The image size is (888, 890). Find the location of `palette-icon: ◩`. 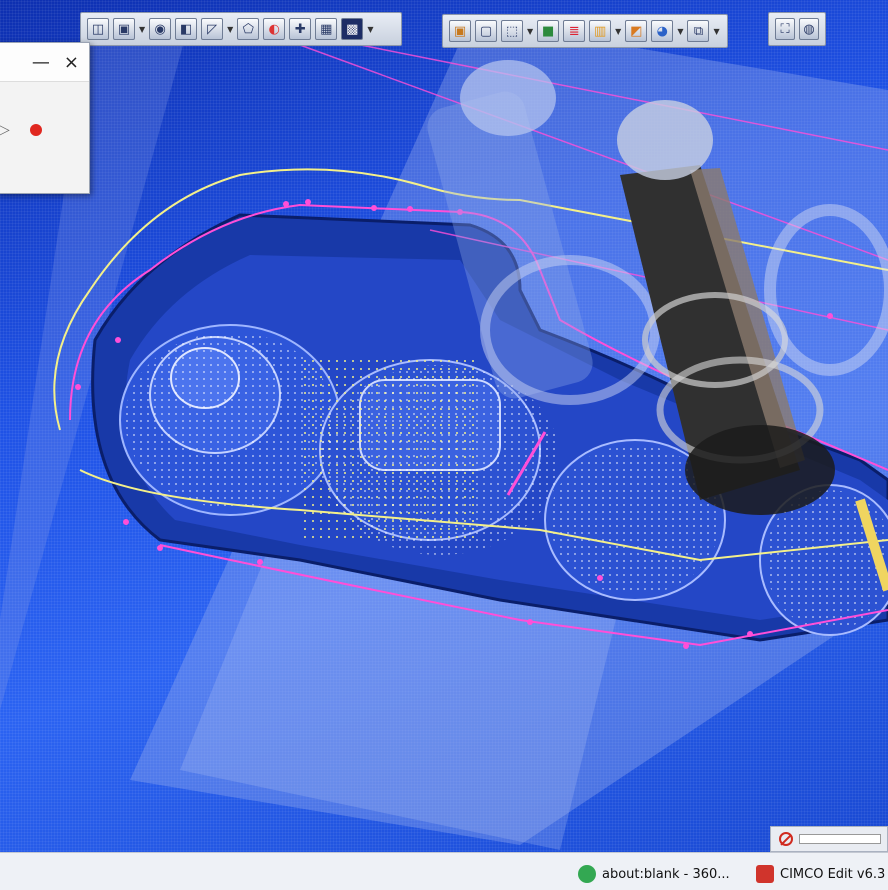

palette-icon: ◩ is located at coordinates (636, 31).